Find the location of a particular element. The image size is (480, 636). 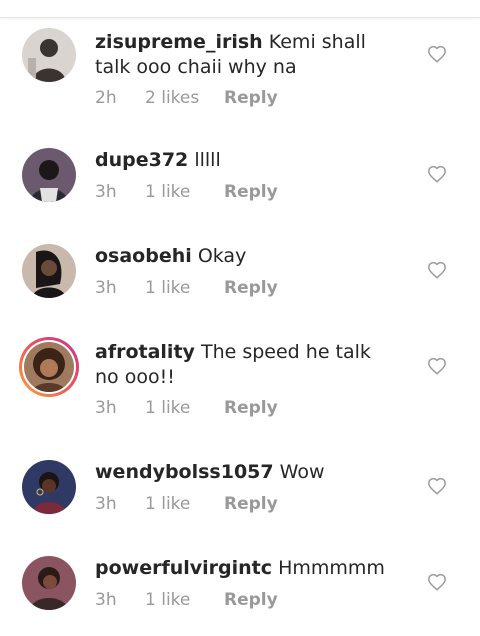

comment-text: wendybolss1057 Wow is located at coordinates (245, 472).